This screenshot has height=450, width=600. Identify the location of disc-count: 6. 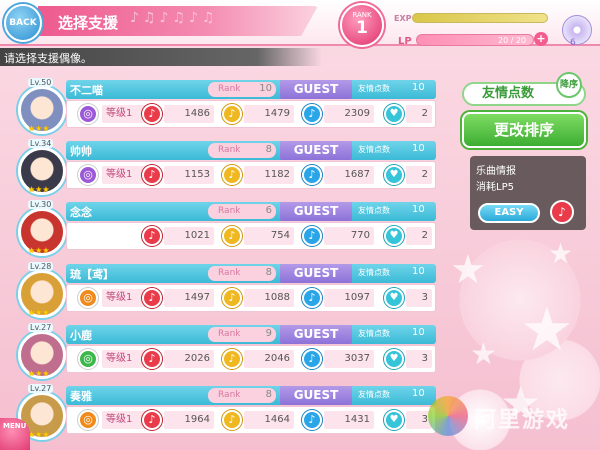
(573, 43).